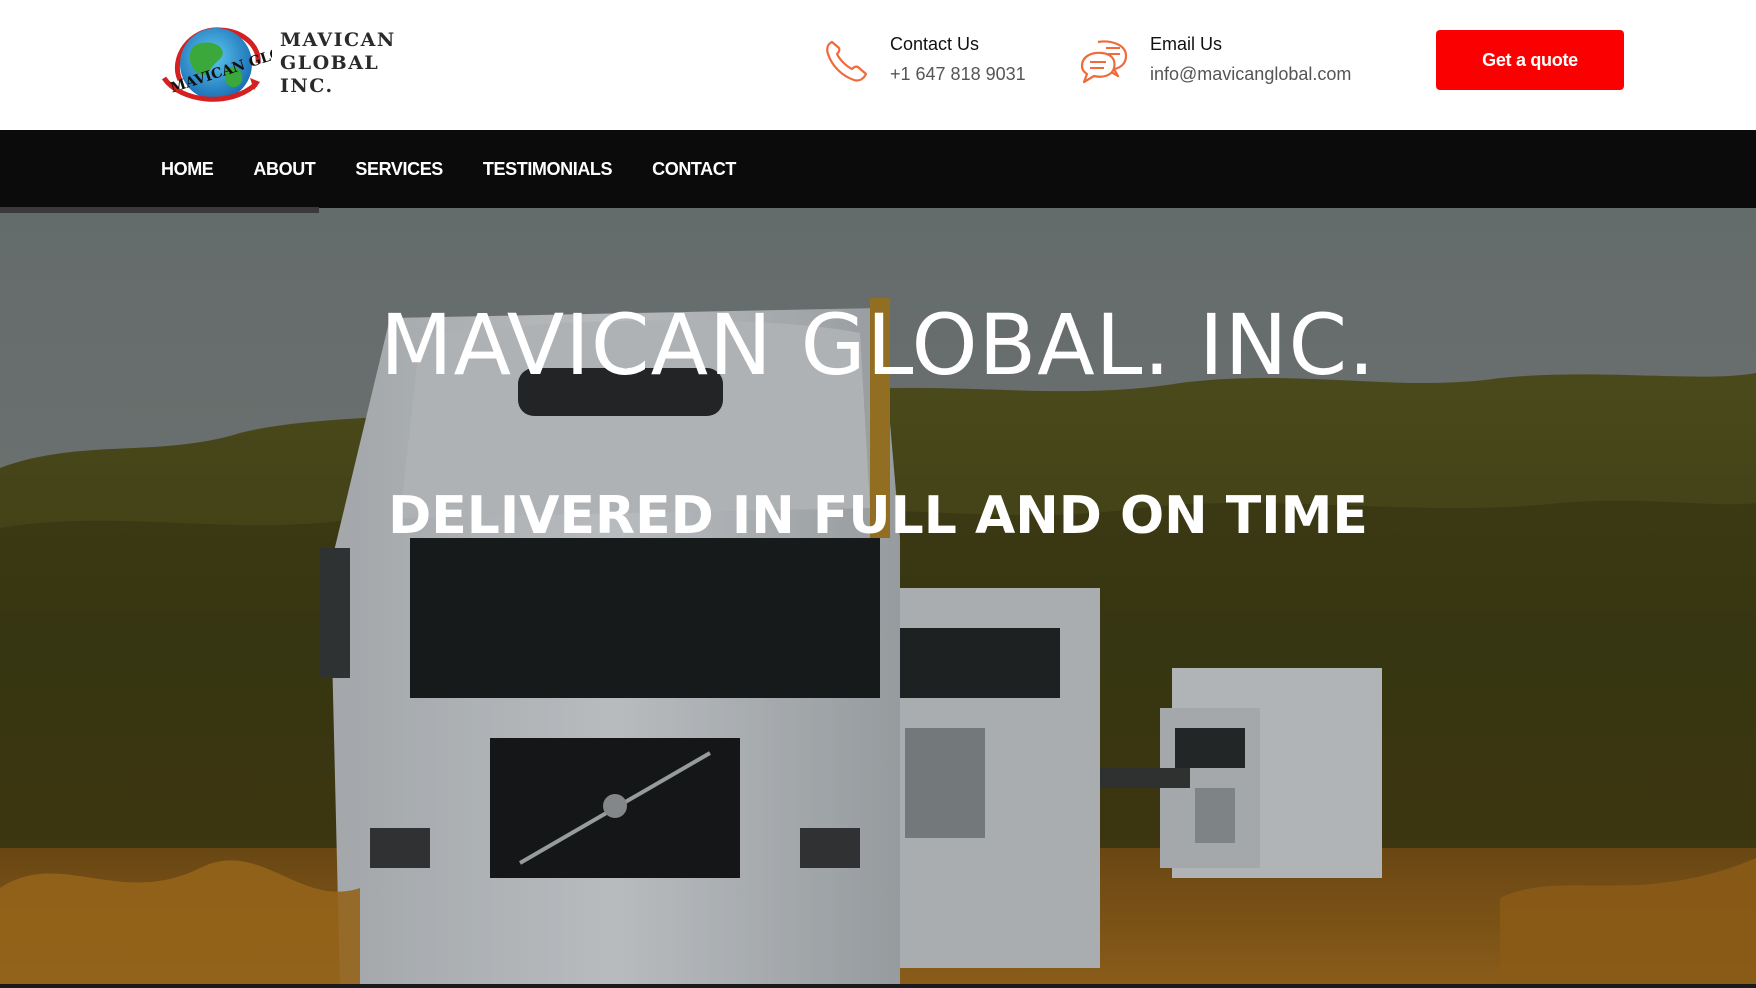 This screenshot has width=1756, height=988. Describe the element at coordinates (878, 345) in the screenshot. I see `hero-title: MAVICAN GLOBAL. INC.` at that location.